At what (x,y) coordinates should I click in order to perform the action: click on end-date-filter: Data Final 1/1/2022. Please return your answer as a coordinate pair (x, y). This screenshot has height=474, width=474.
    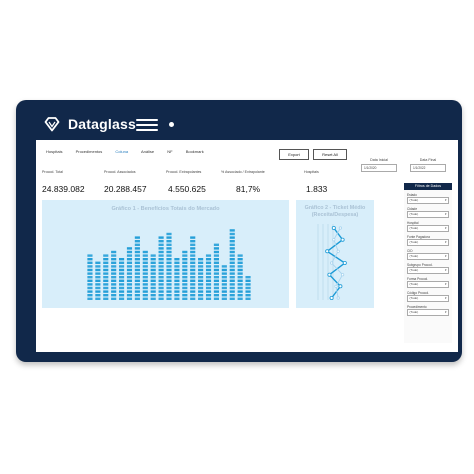
    Looking at the image, I should click on (428, 165).